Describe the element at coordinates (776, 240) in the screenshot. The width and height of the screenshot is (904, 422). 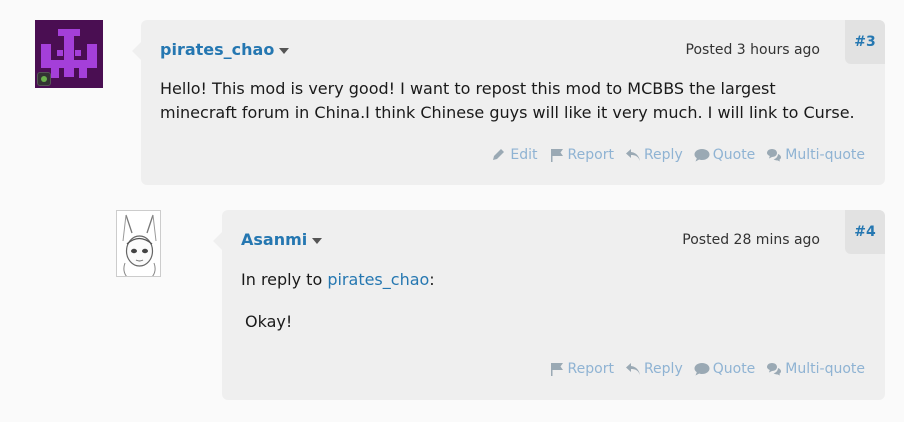
I see `posted-time: 28 mins ago` at that location.